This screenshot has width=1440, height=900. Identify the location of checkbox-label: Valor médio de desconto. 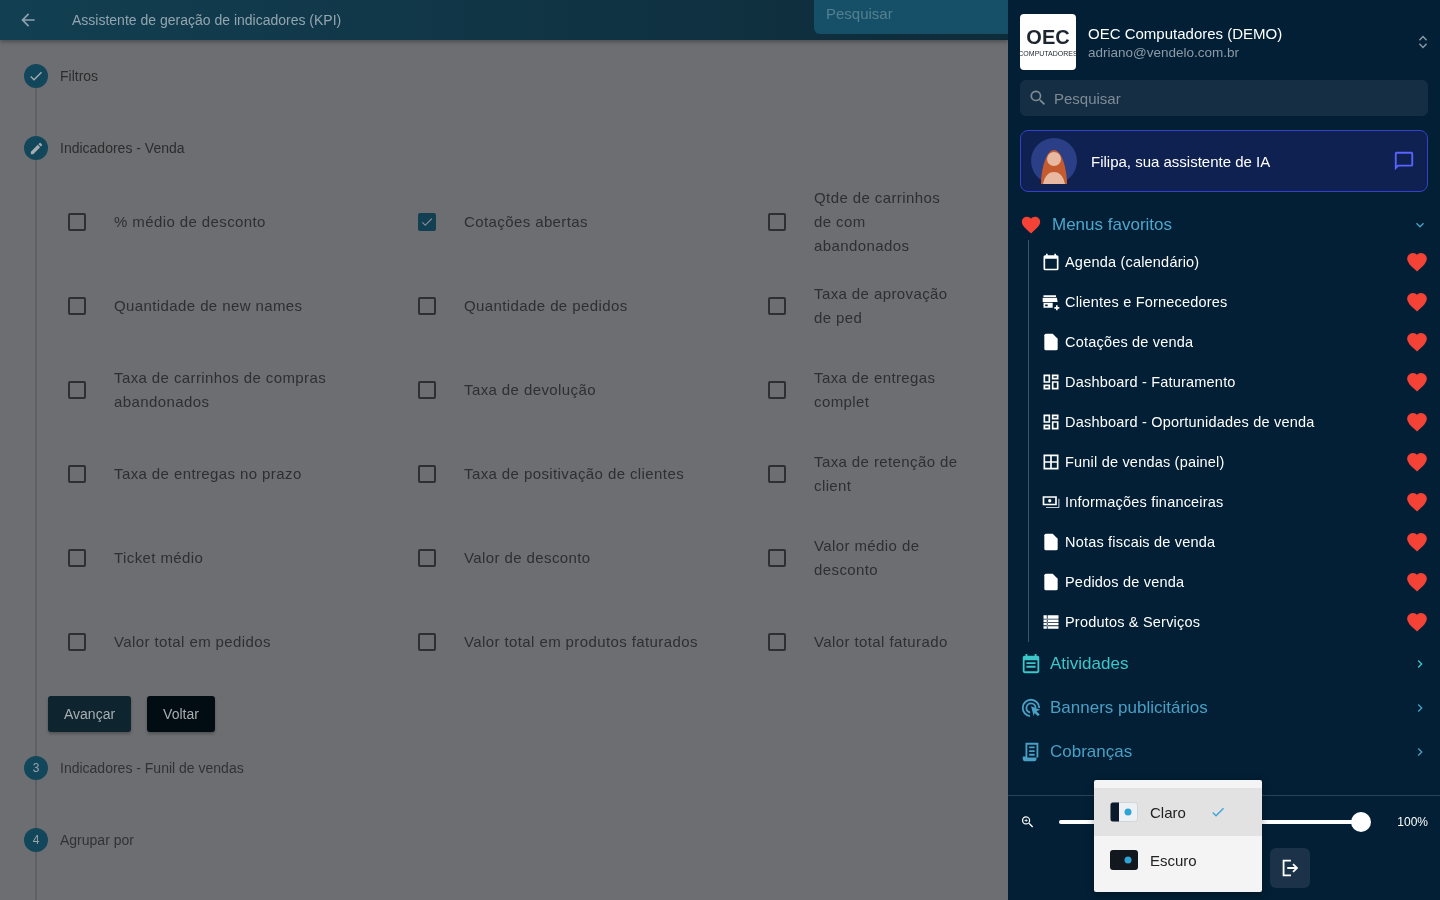
(867, 558).